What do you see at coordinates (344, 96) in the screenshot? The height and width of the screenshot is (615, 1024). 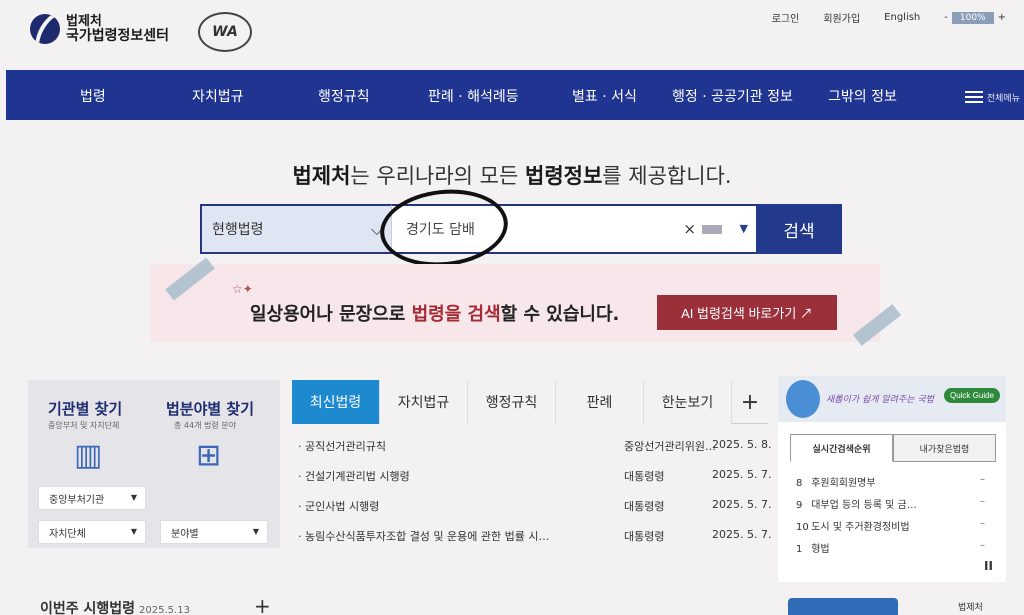 I see `nav-item-admin-rules: 행정규칙` at bounding box center [344, 96].